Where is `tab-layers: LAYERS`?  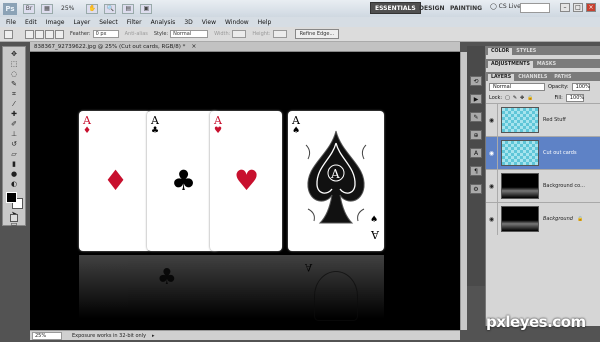
tab-layers: LAYERS is located at coordinates (501, 77).